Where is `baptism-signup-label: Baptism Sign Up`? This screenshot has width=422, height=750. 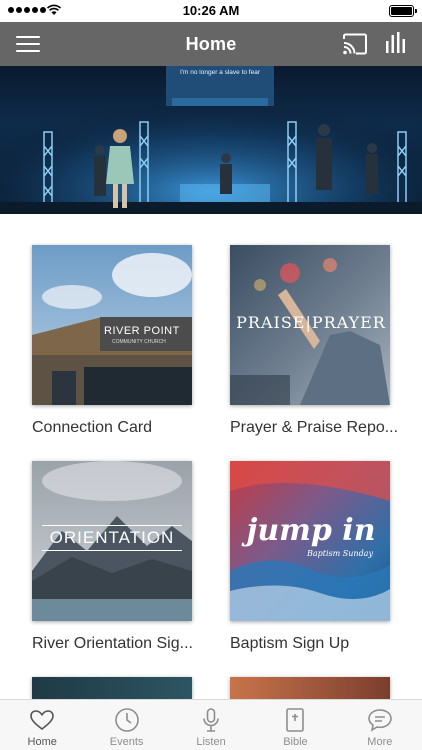
baptism-signup-label: Baptism Sign Up is located at coordinates (290, 643).